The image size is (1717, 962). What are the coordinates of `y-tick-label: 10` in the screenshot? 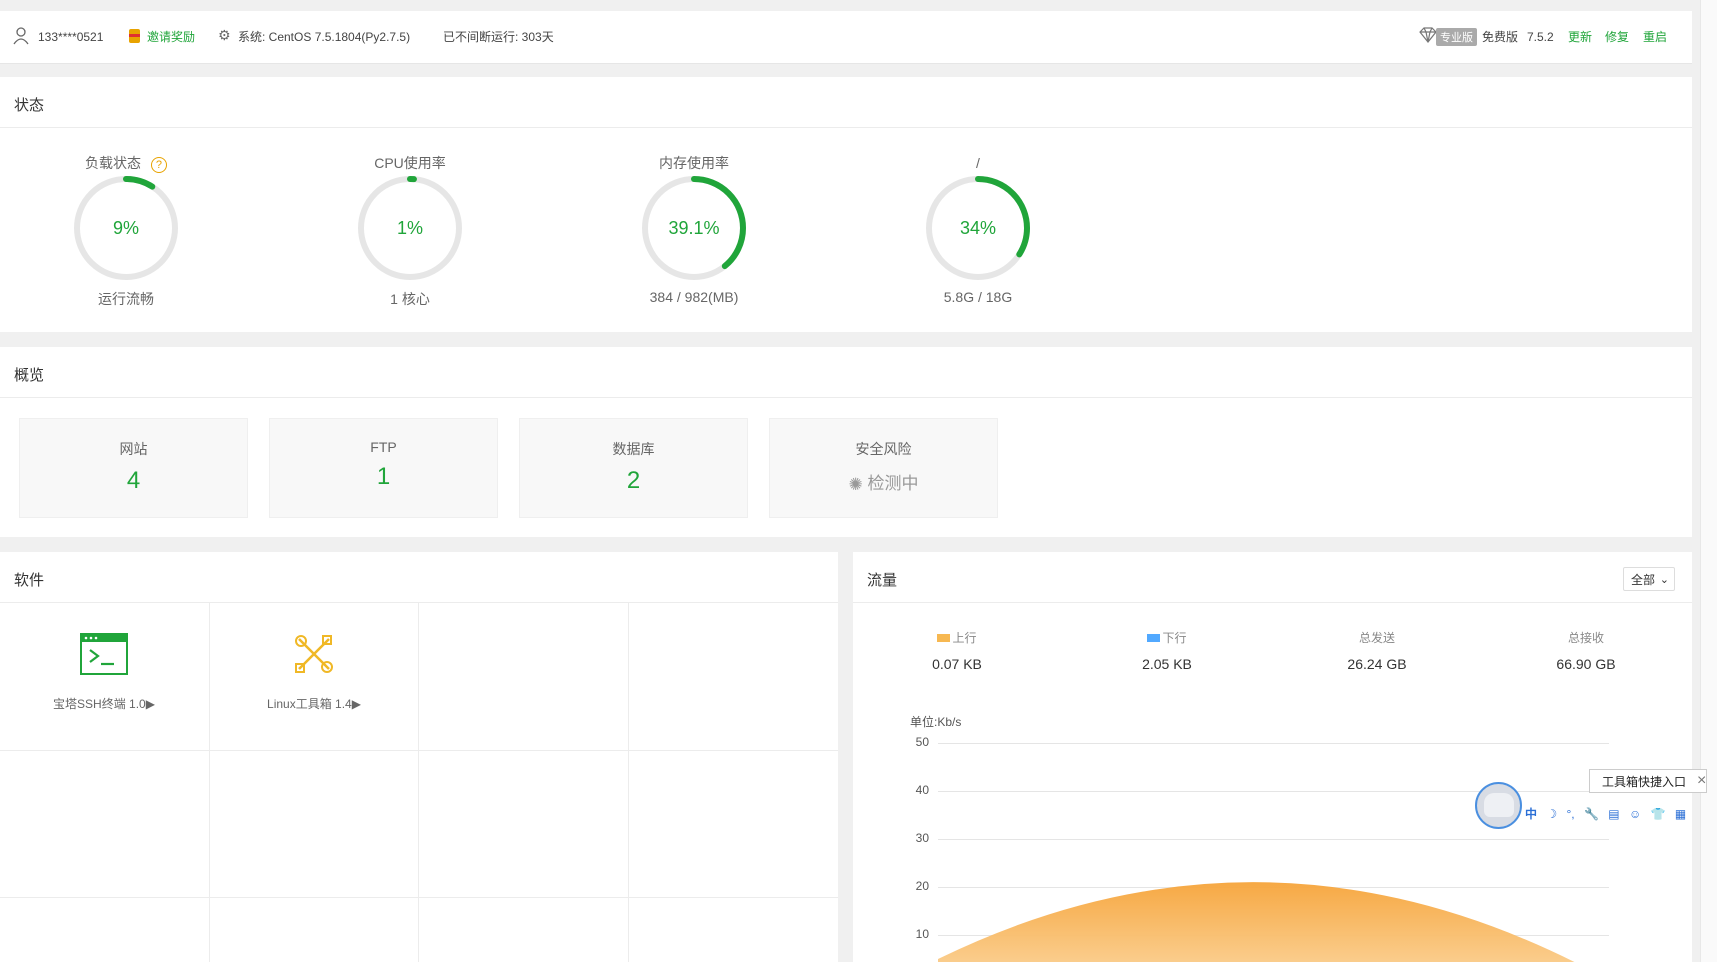 It's located at (922, 934).